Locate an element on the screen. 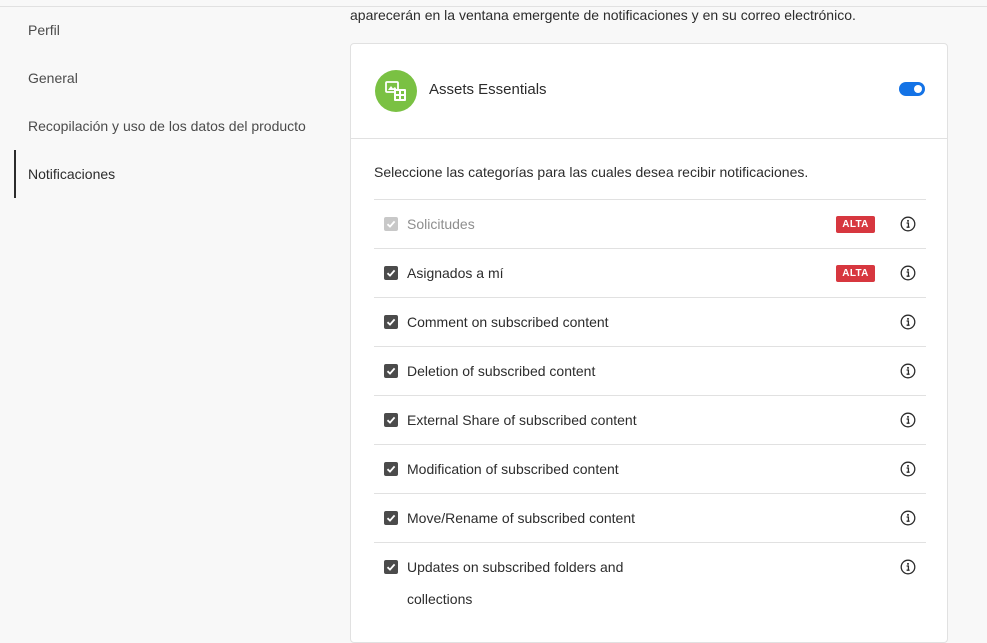 Image resolution: width=987 pixels, height=643 pixels. assets-icon-glyph is located at coordinates (395, 91).